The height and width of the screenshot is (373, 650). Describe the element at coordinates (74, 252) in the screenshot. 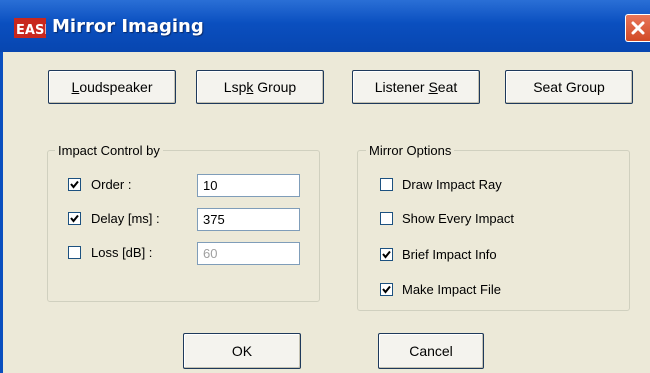

I see `loss-checkbox` at that location.